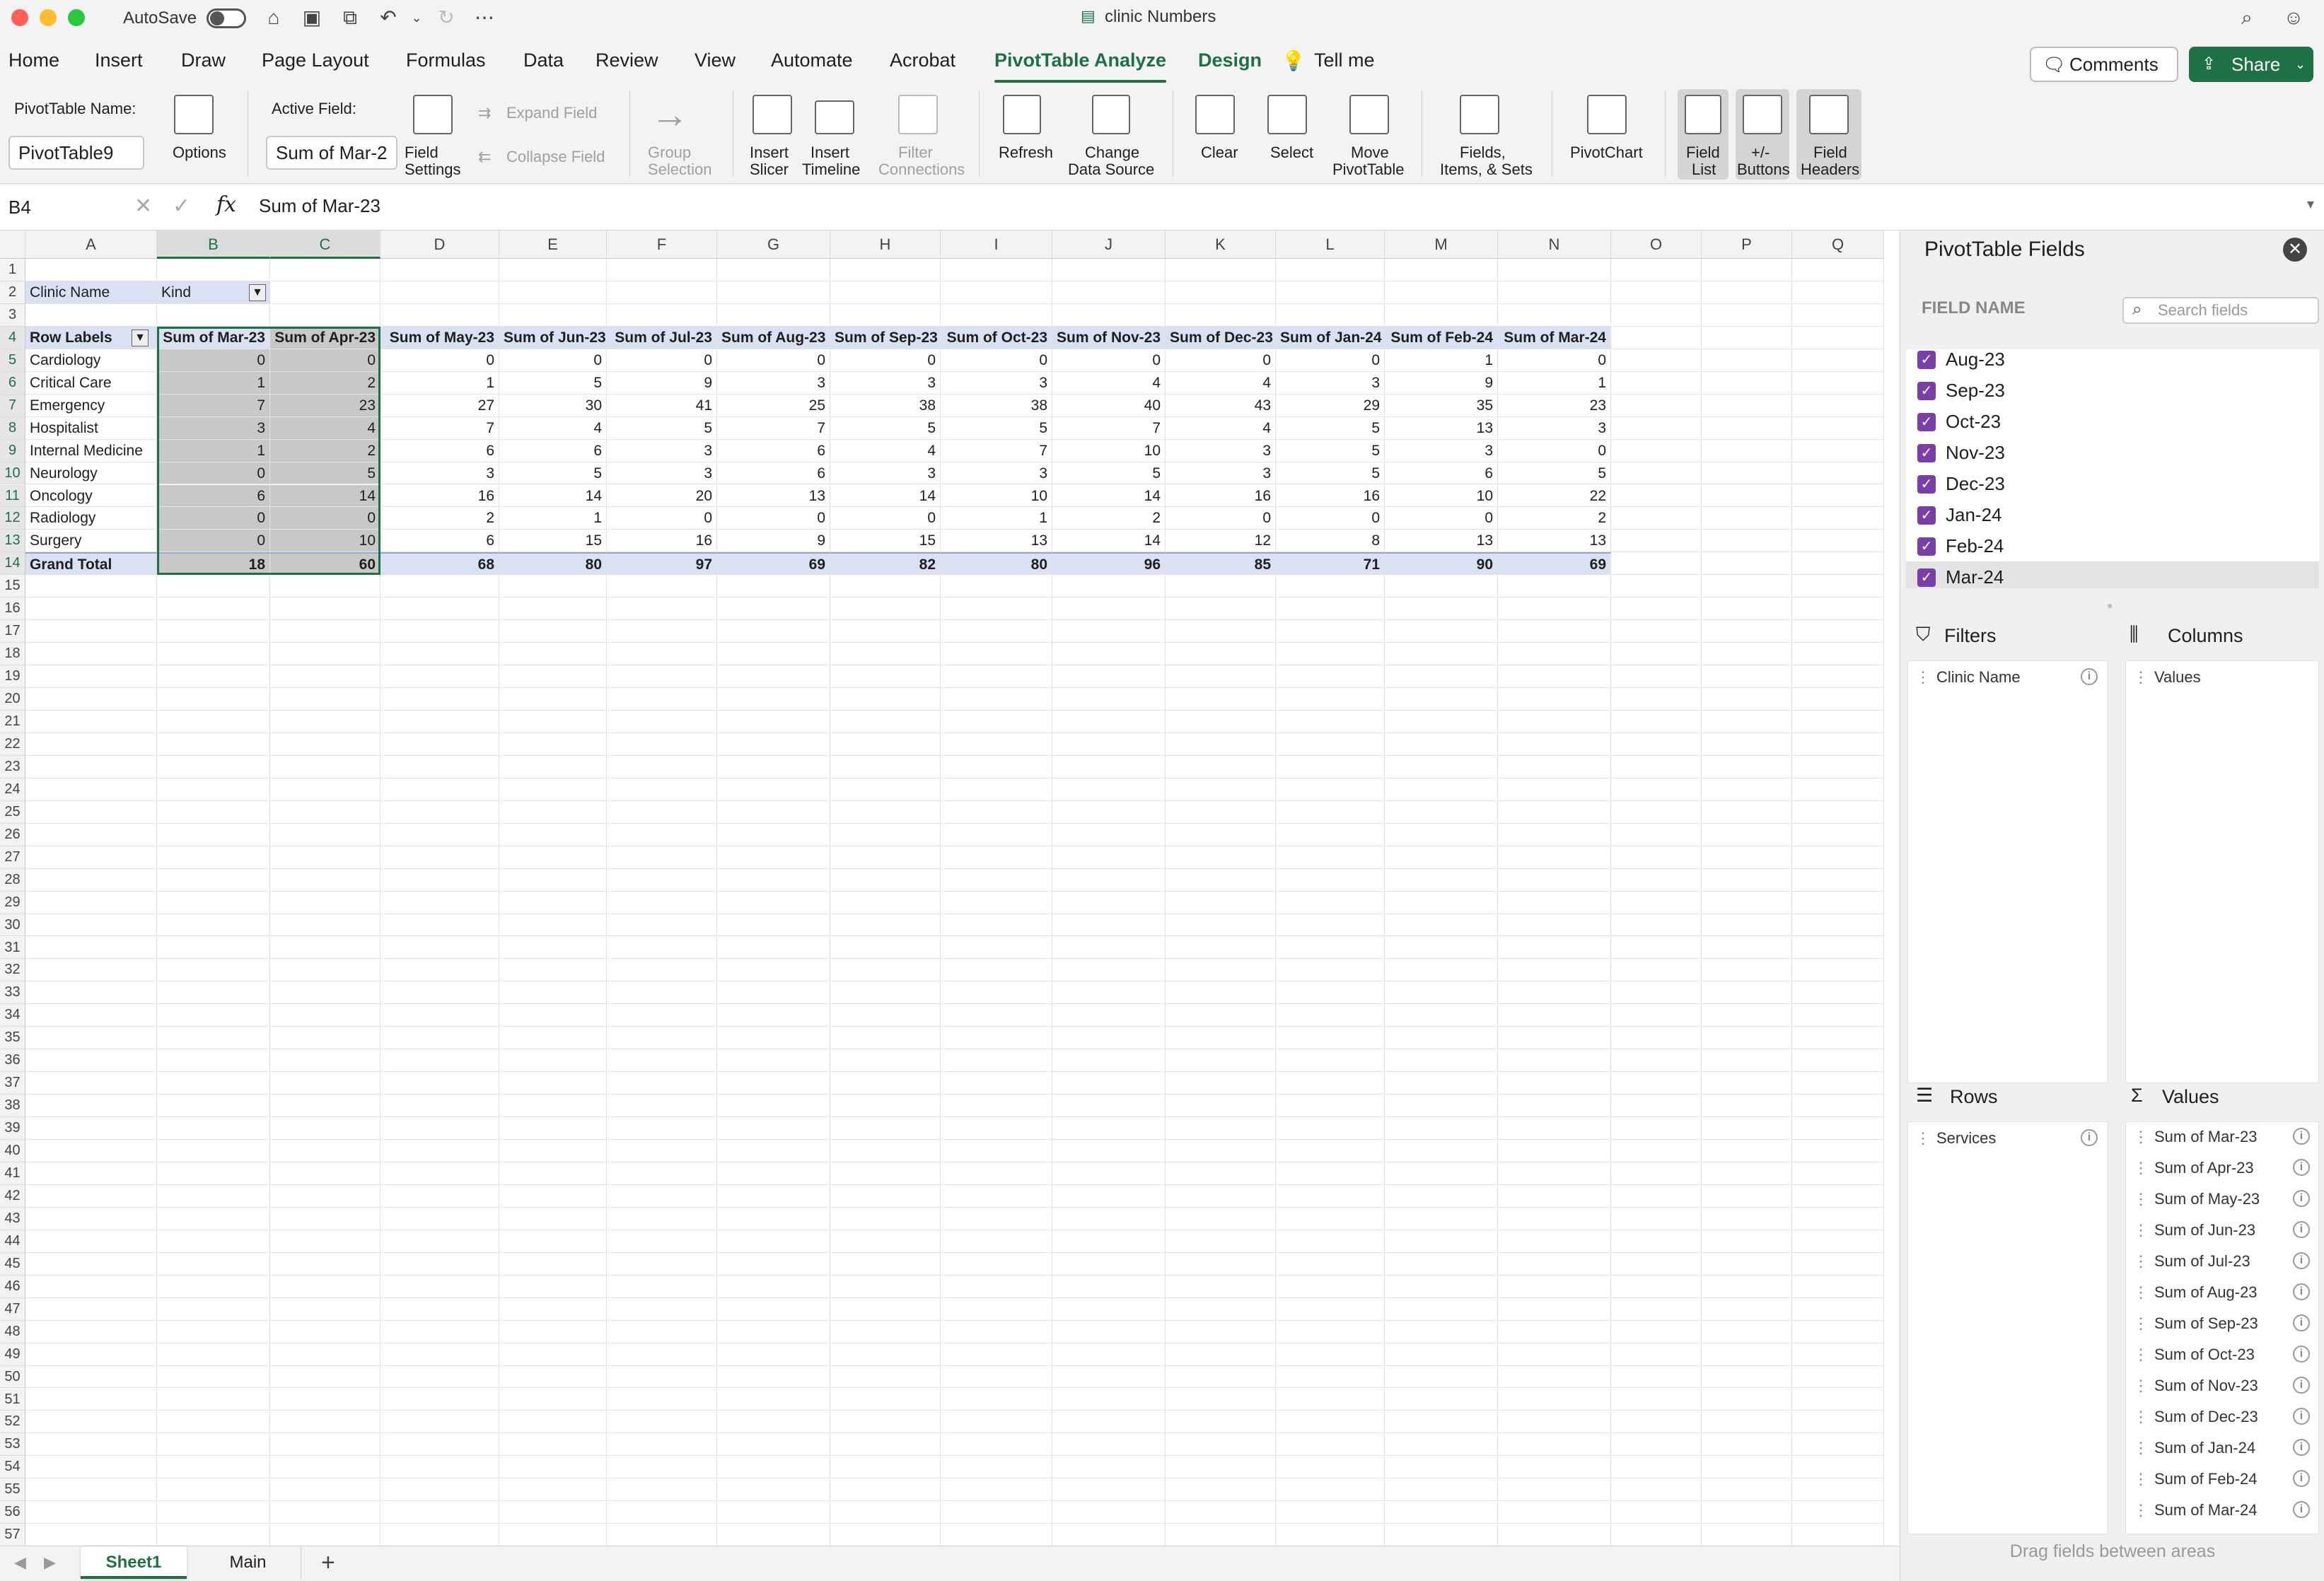  Describe the element at coordinates (12, 383) in the screenshot. I see `row-header: 6` at that location.